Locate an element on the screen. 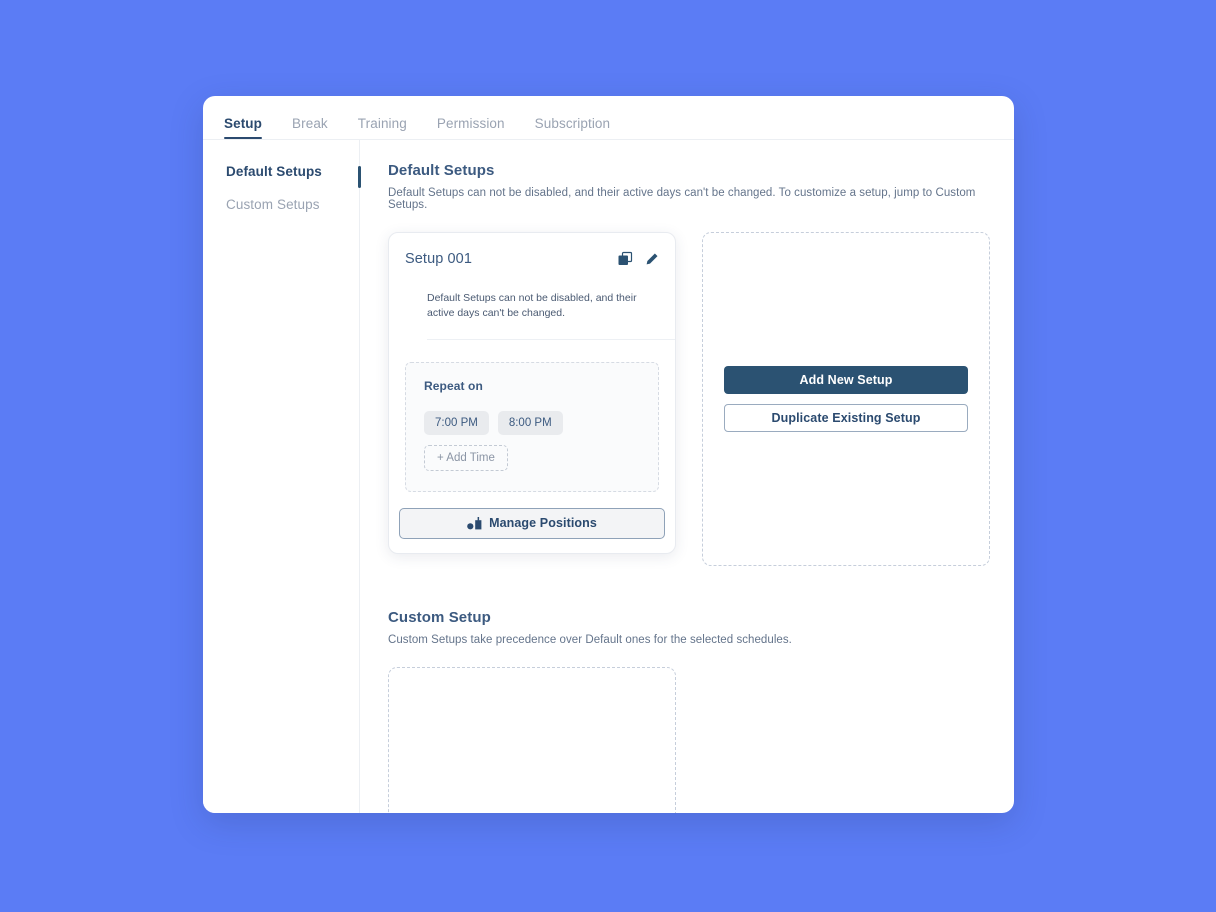 The image size is (1216, 912). pencil-icon is located at coordinates (651, 259).